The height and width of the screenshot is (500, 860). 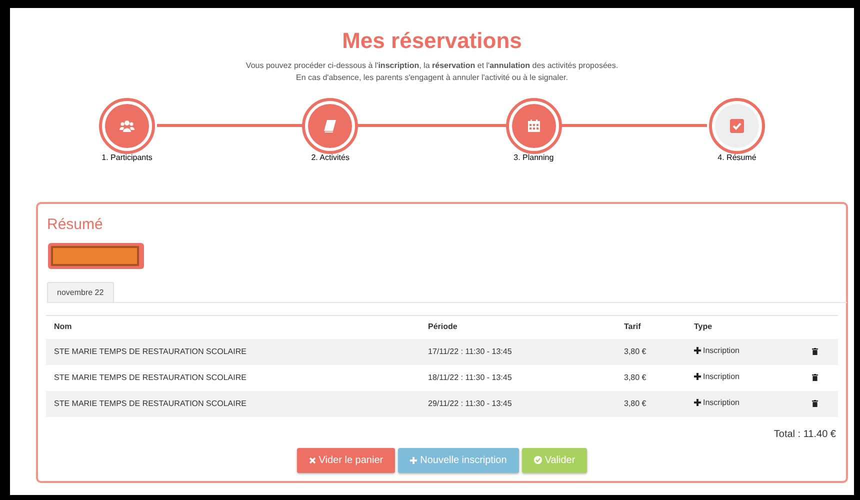 I want to click on intro-text: En cas d'absence, les parents s'engagent à annuler l'activité ou à le signaler., so click(x=432, y=78).